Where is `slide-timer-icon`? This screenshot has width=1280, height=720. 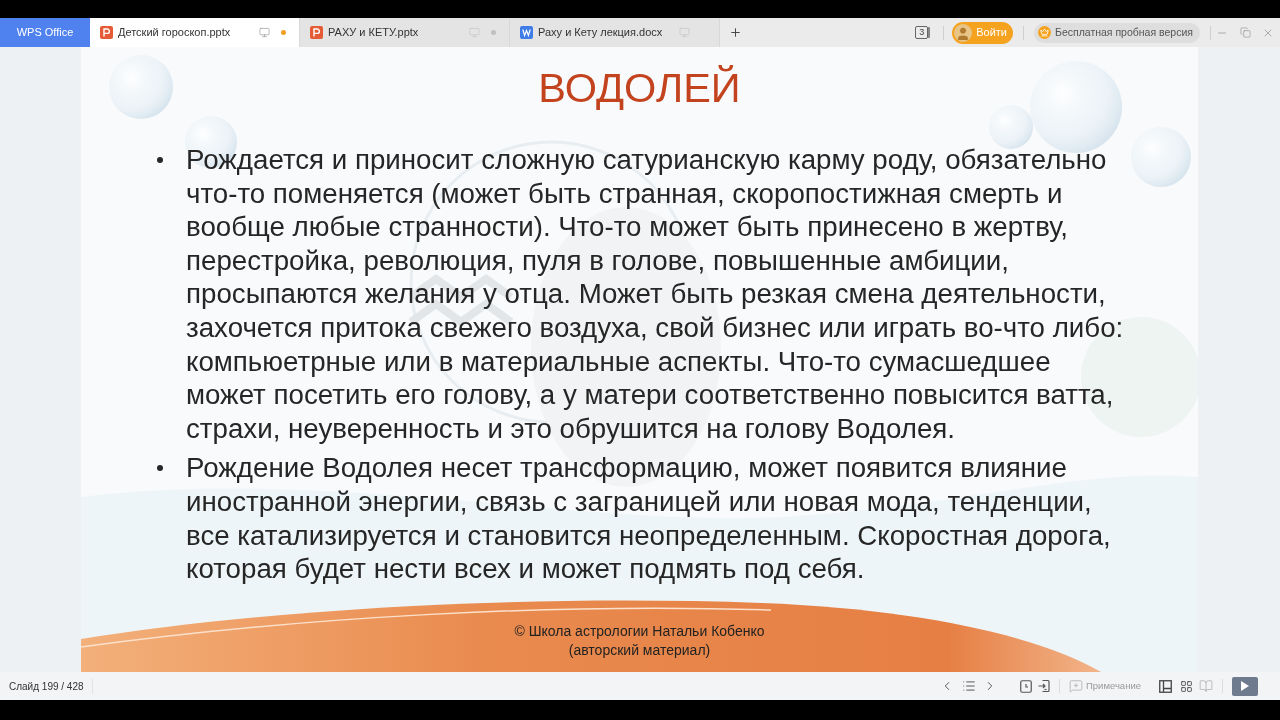 slide-timer-icon is located at coordinates (1026, 686).